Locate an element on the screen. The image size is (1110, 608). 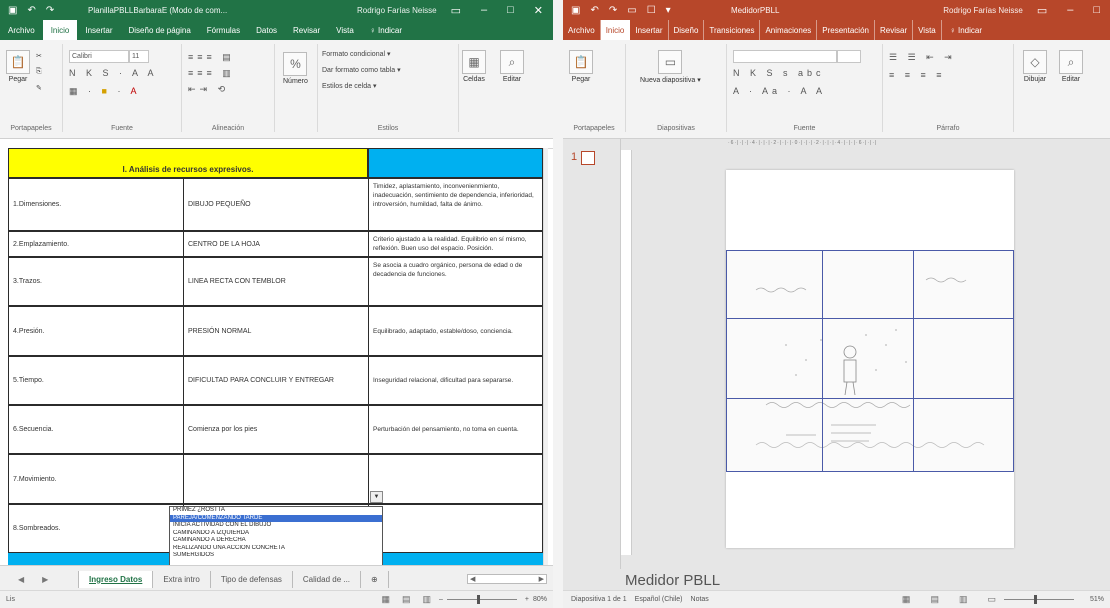
dropdown-option: INICIA ACTIVIDAD CON EL DIBUJO is located at coordinates (276, 526).